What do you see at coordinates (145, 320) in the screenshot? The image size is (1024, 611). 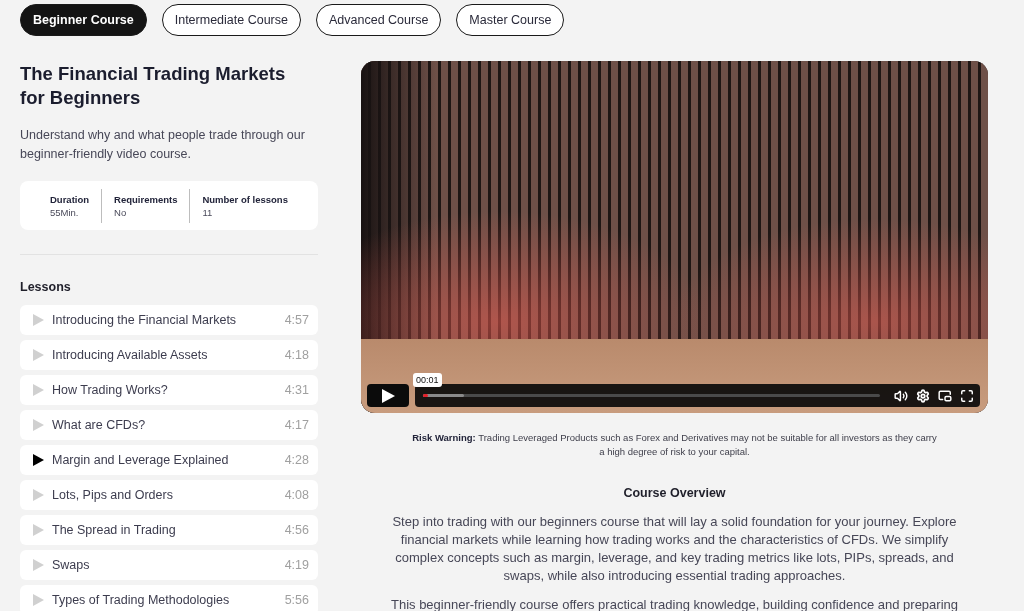 I see `lesson-title: Introducing the Financial Markets` at bounding box center [145, 320].